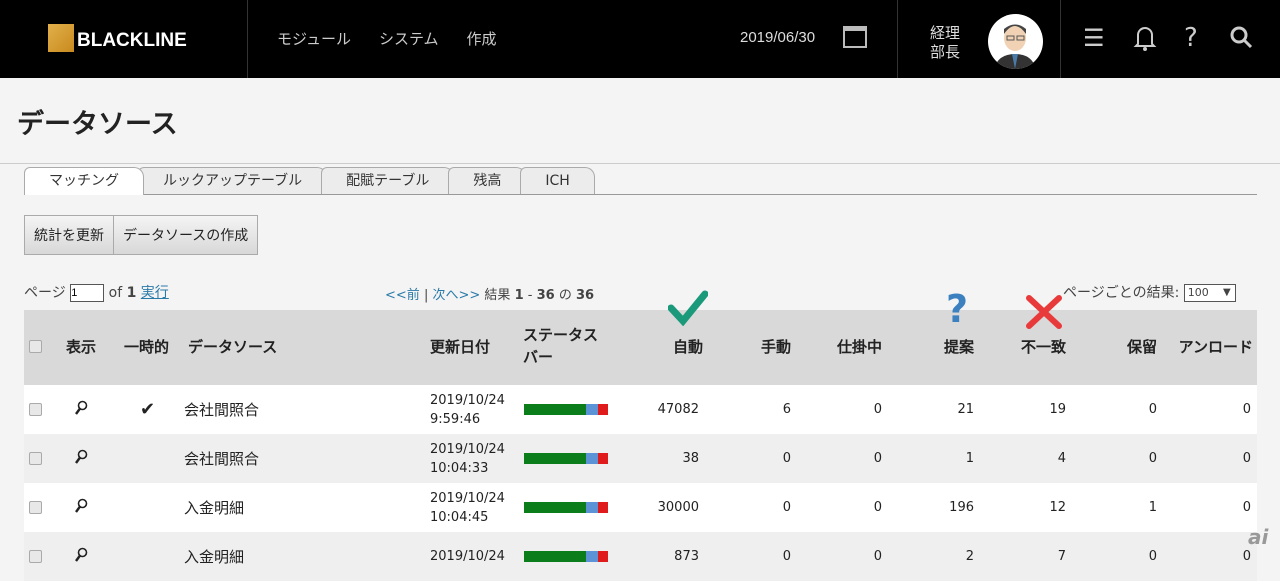 The image size is (1280, 581). I want to click on page-title: データソース, so click(97, 124).